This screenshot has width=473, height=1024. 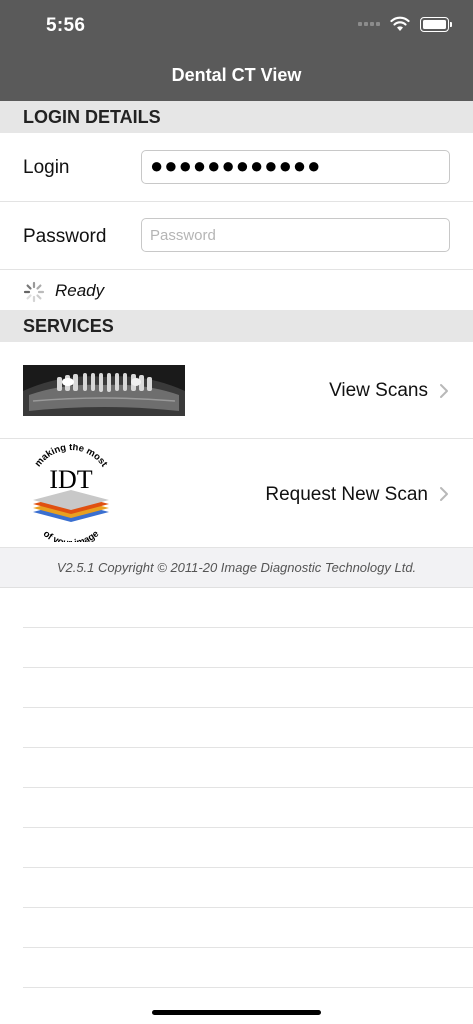 What do you see at coordinates (80, 290) in the screenshot?
I see `status-text: Ready` at bounding box center [80, 290].